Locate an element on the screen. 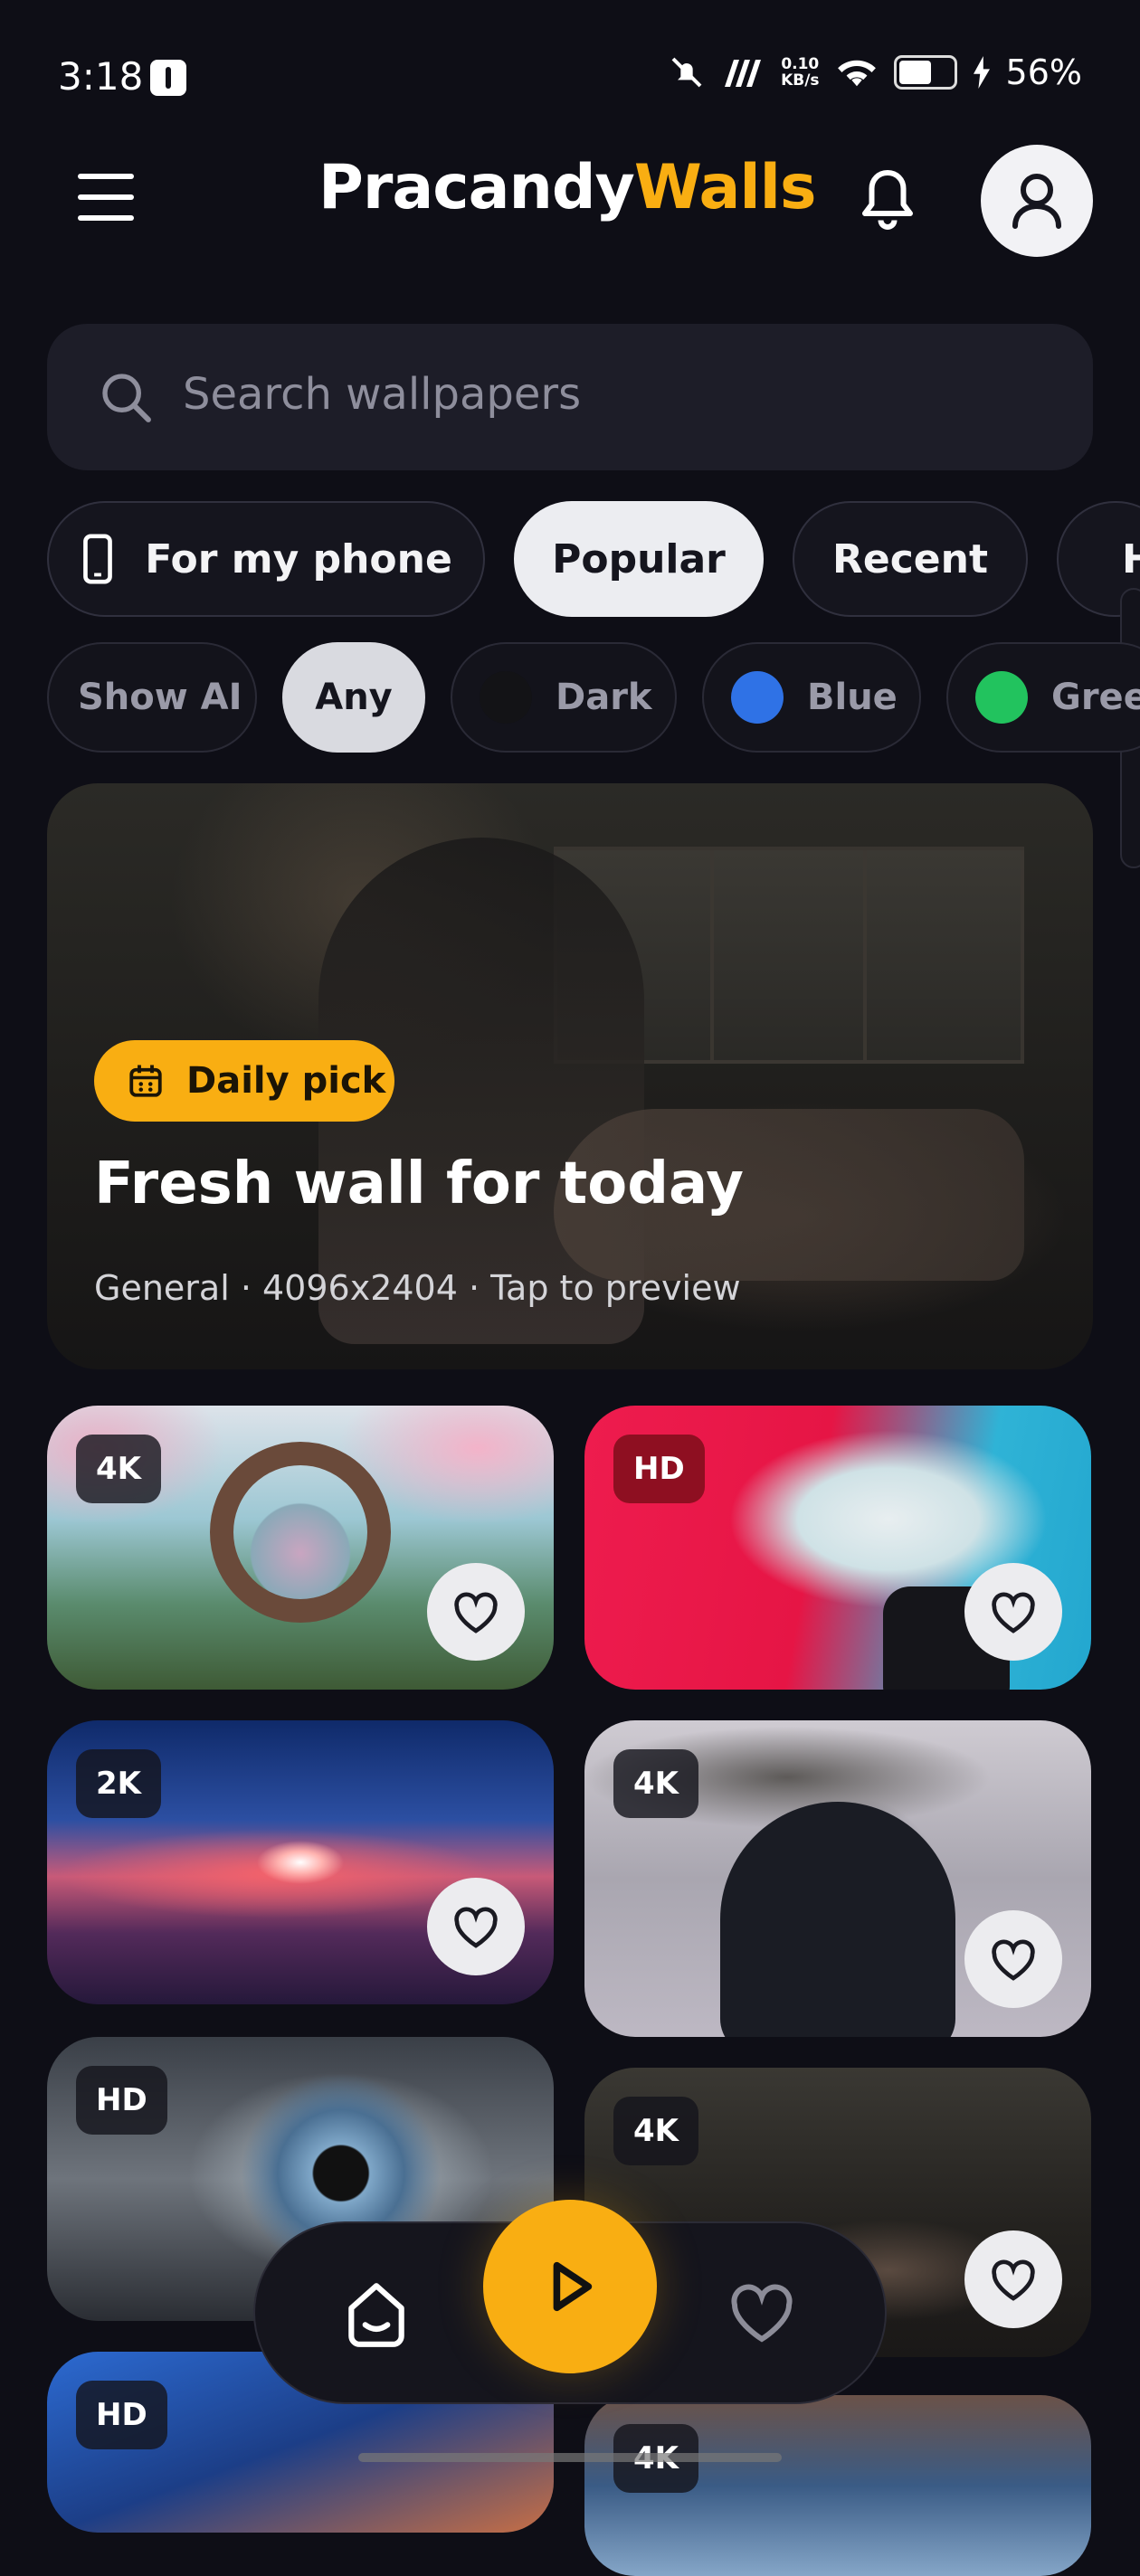 This screenshot has height=2576, width=1140. signal-icon is located at coordinates (743, 74).